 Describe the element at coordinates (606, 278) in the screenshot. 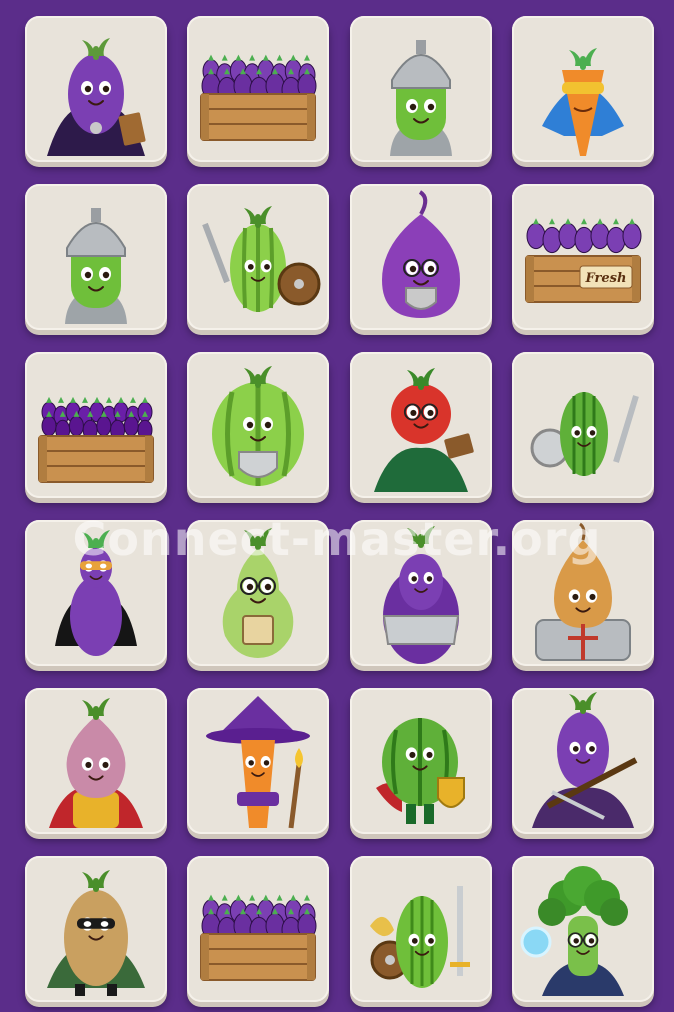

I see `svg-text: Fresh` at that location.